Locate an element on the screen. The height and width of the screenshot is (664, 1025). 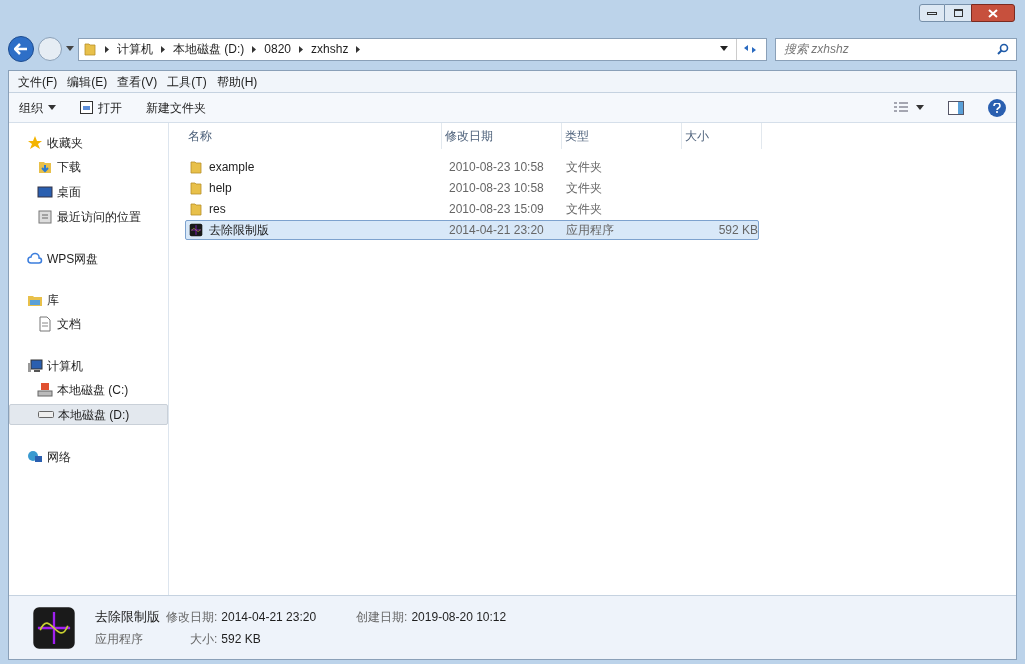
nav-item: 库 is located at coordinates (88, 299).